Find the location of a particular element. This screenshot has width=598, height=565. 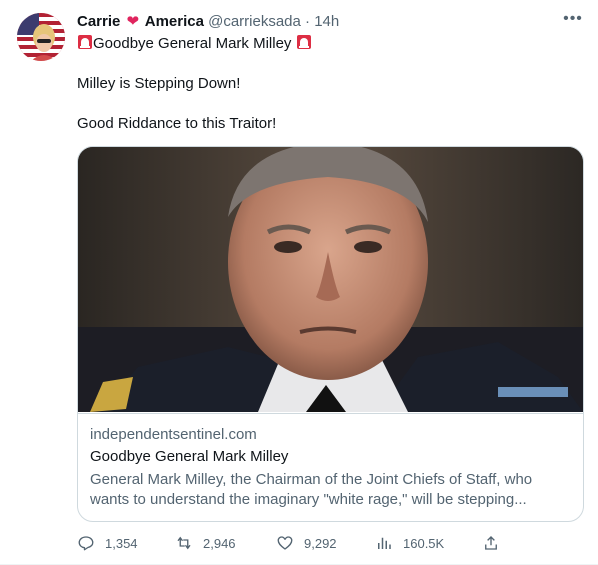

views-count: 160.5K is located at coordinates (424, 543).